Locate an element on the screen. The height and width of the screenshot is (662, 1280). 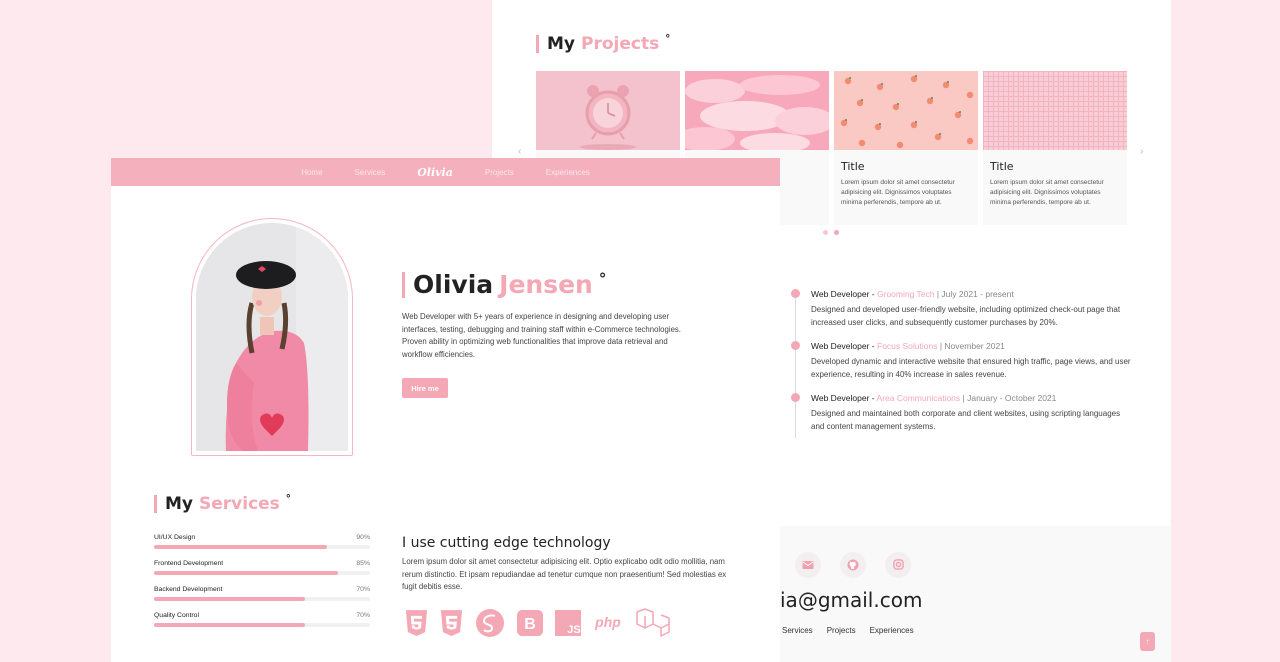
project-image-grid is located at coordinates (1055, 110).